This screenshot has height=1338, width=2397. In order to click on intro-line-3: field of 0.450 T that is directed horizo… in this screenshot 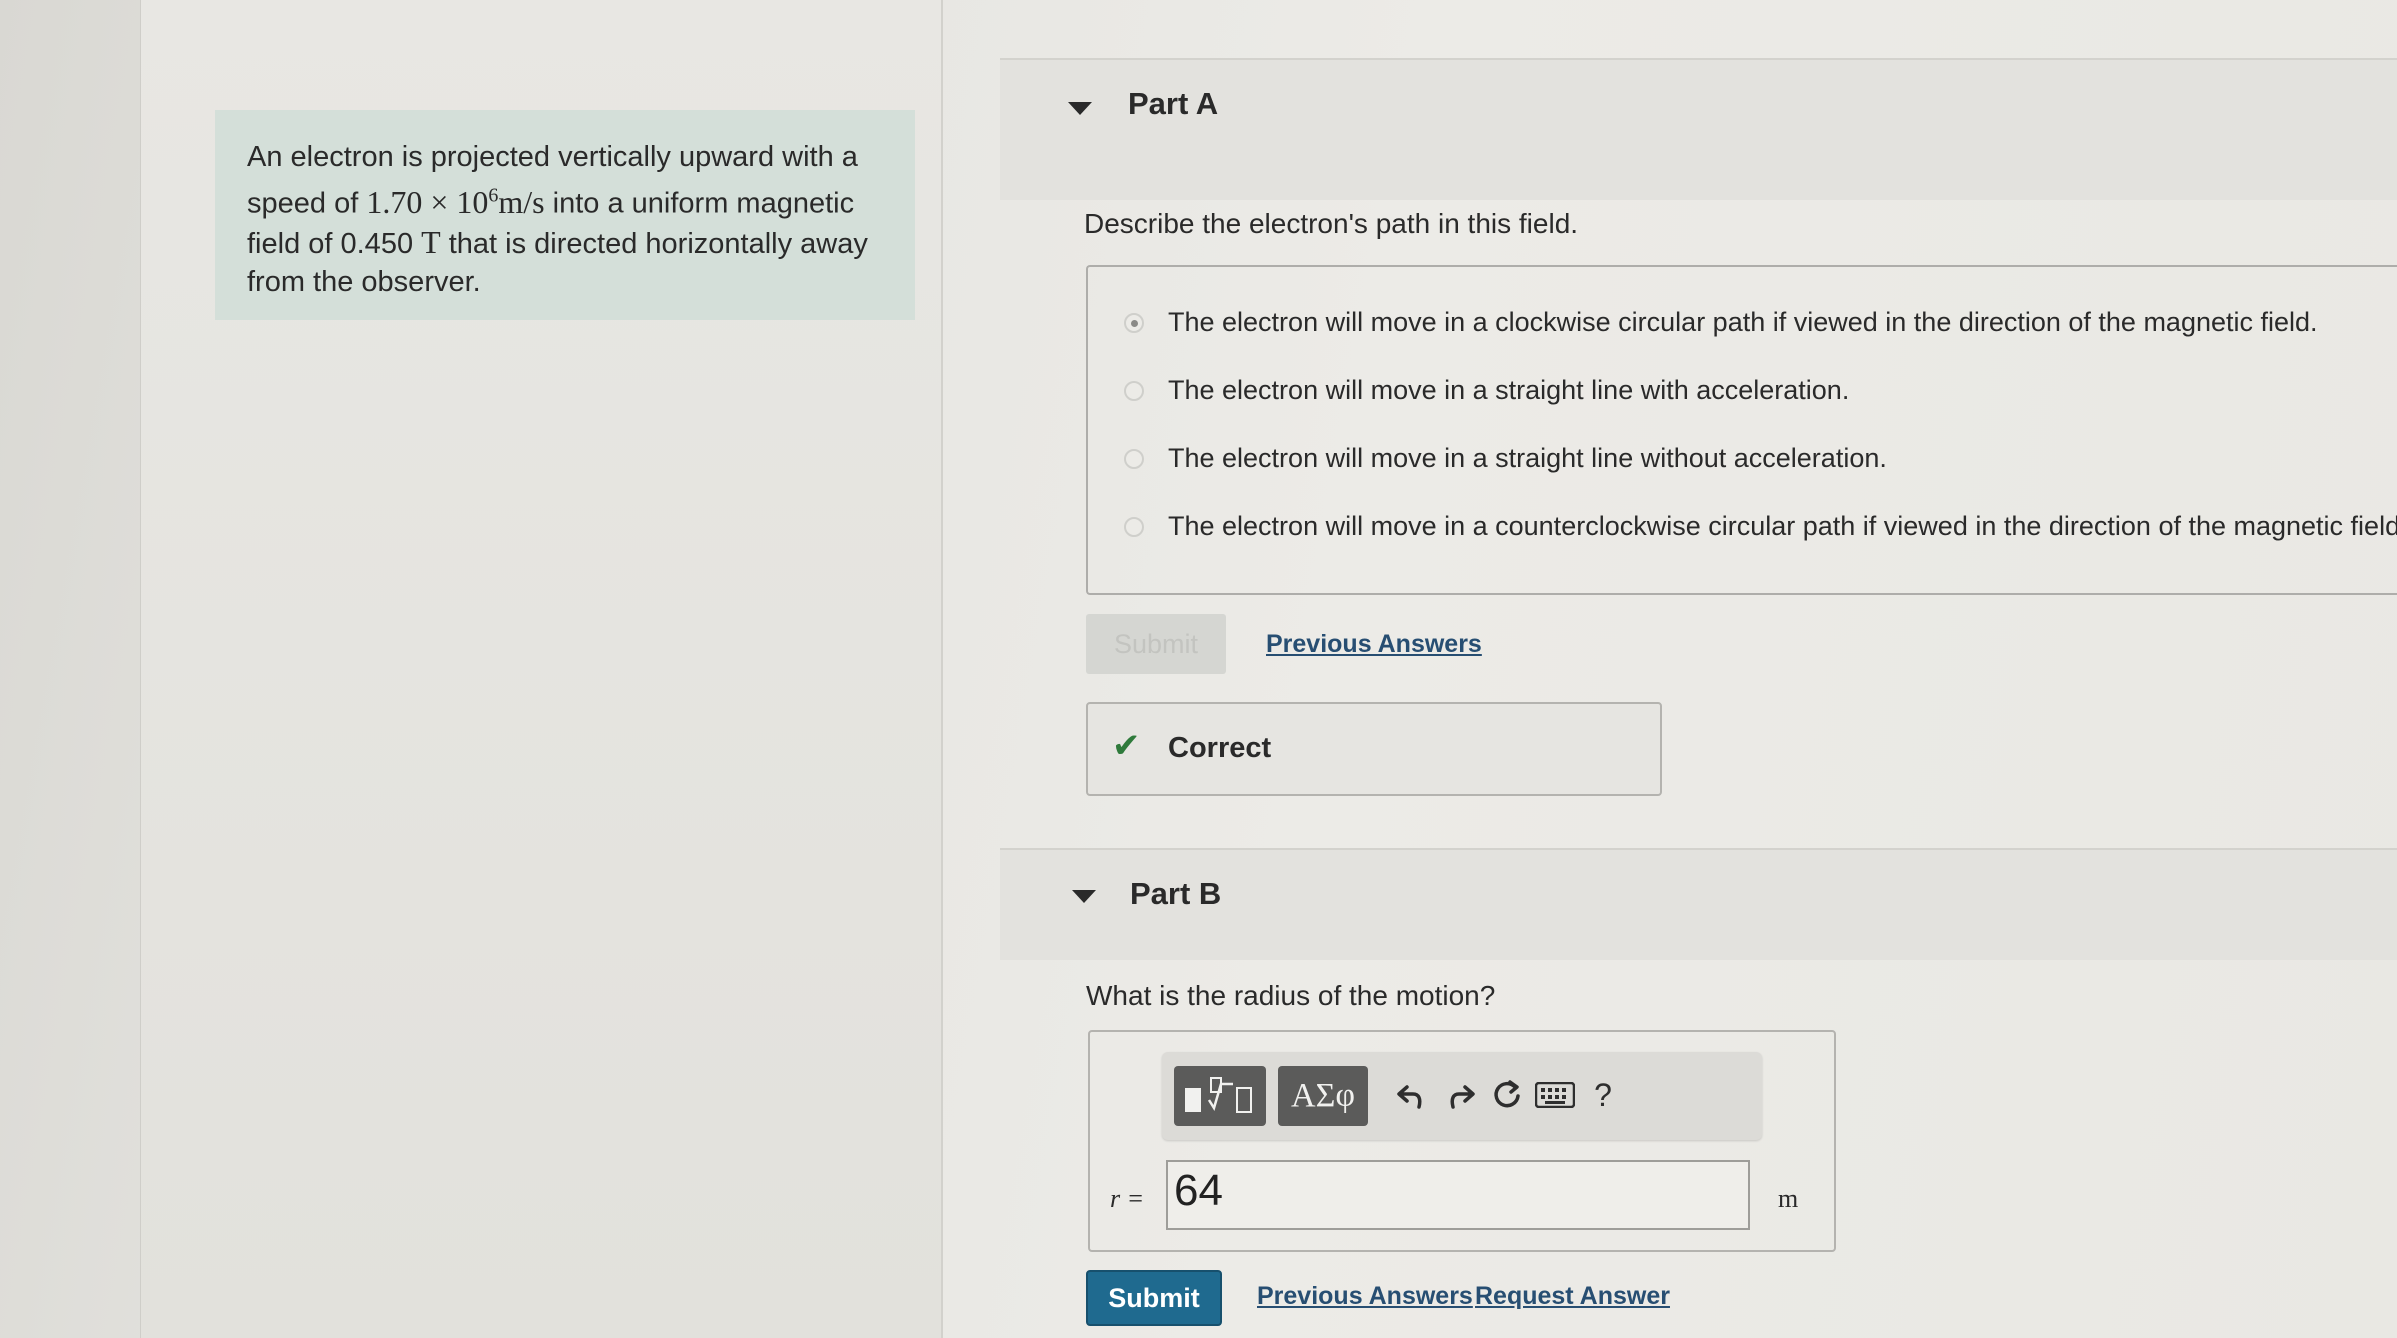, I will do `click(557, 241)`.